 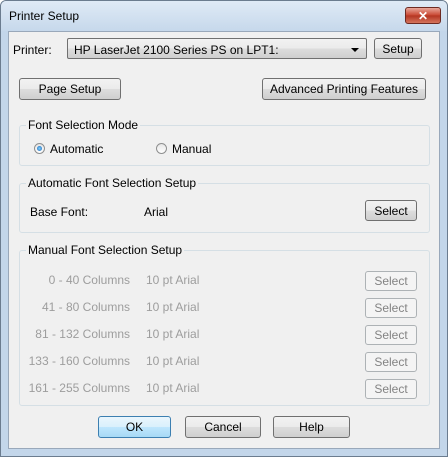 I want to click on cancel-button-label: Cancel, so click(x=223, y=427).